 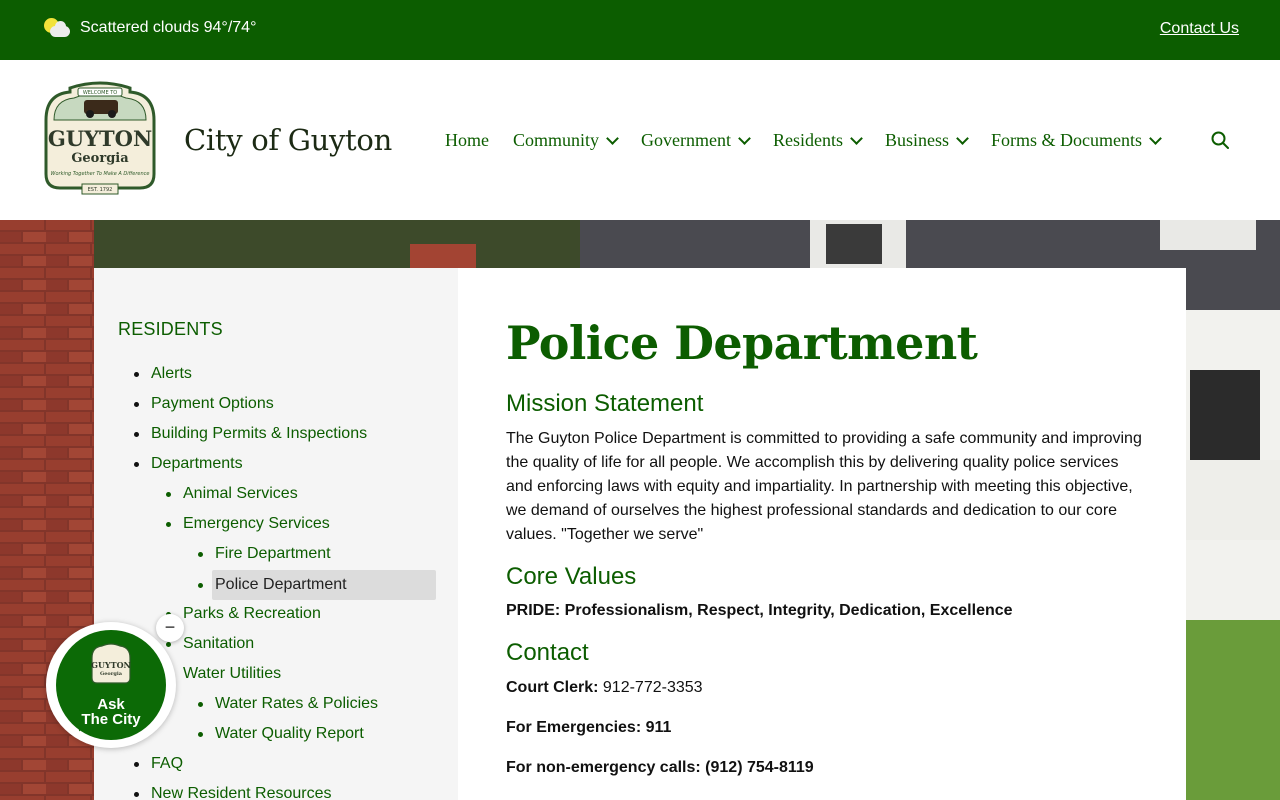 I want to click on sidebar-item-label: Water Utilities, so click(x=232, y=673).